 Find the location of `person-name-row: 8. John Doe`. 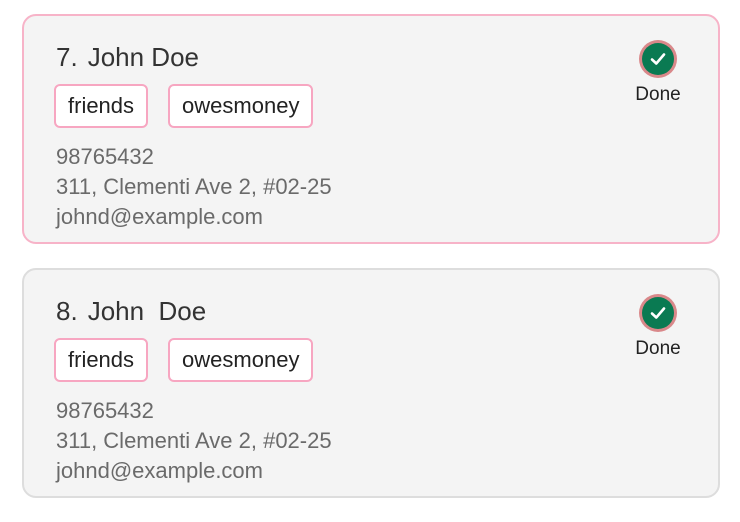

person-name-row: 8. John Doe is located at coordinates (131, 311).